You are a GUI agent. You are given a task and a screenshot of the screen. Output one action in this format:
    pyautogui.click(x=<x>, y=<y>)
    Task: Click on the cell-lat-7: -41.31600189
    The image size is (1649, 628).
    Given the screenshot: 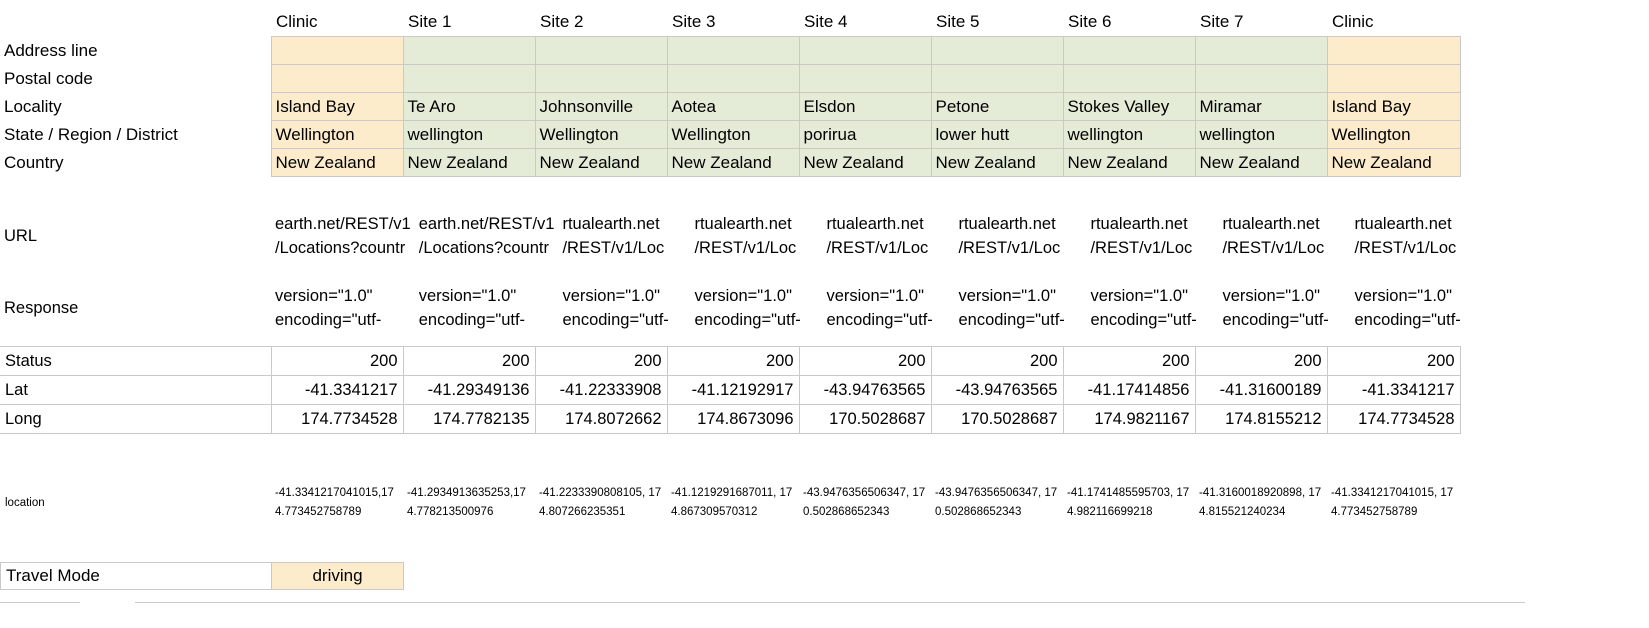 What is the action you would take?
    pyautogui.click(x=1261, y=390)
    